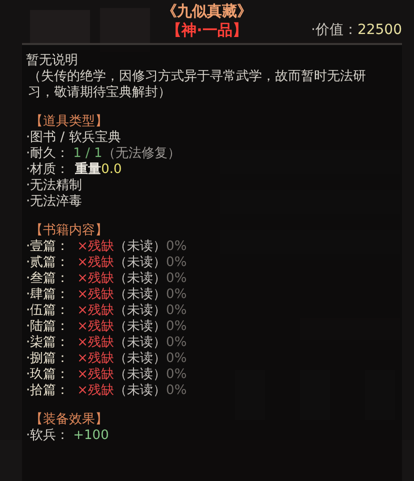 The width and height of the screenshot is (414, 481). What do you see at coordinates (48, 154) in the screenshot?
I see `property-label: ·耐久：` at bounding box center [48, 154].